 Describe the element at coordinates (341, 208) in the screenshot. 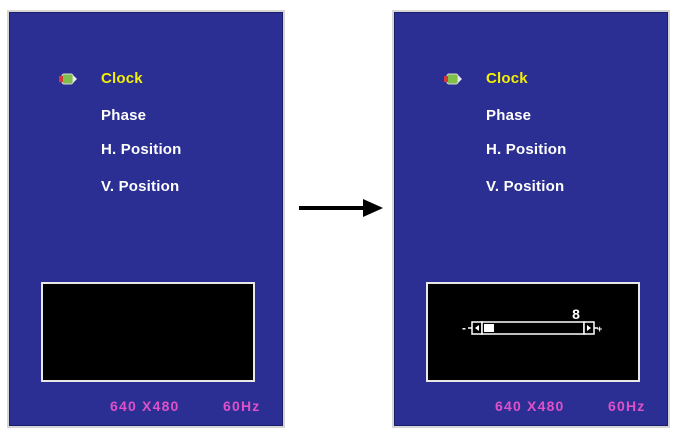

I see `right-arrow-icon` at that location.